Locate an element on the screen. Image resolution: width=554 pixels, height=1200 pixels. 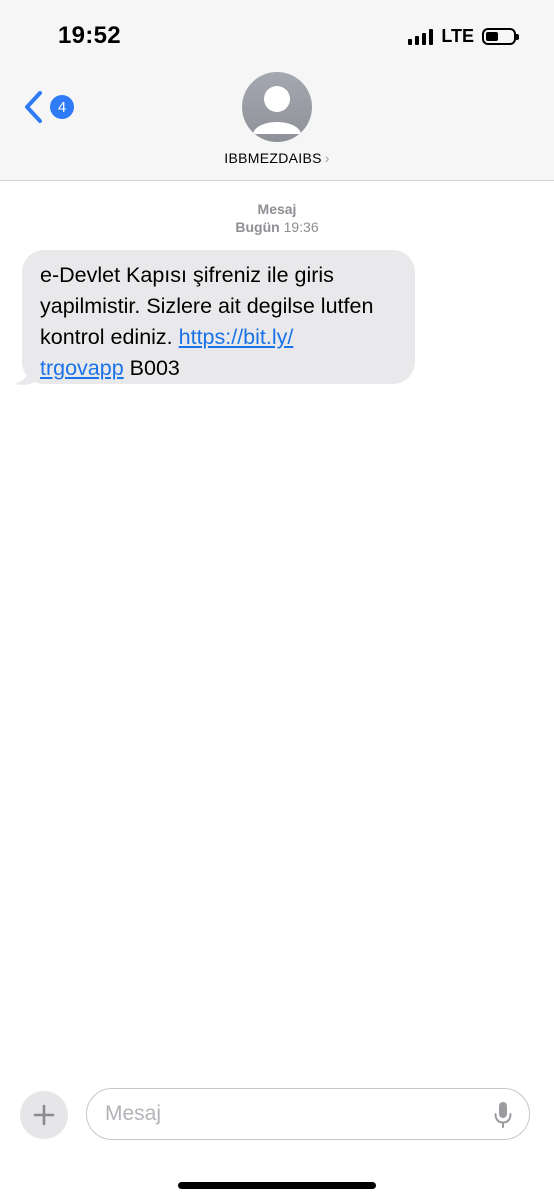
status-indicators: LTE is located at coordinates (463, 36).